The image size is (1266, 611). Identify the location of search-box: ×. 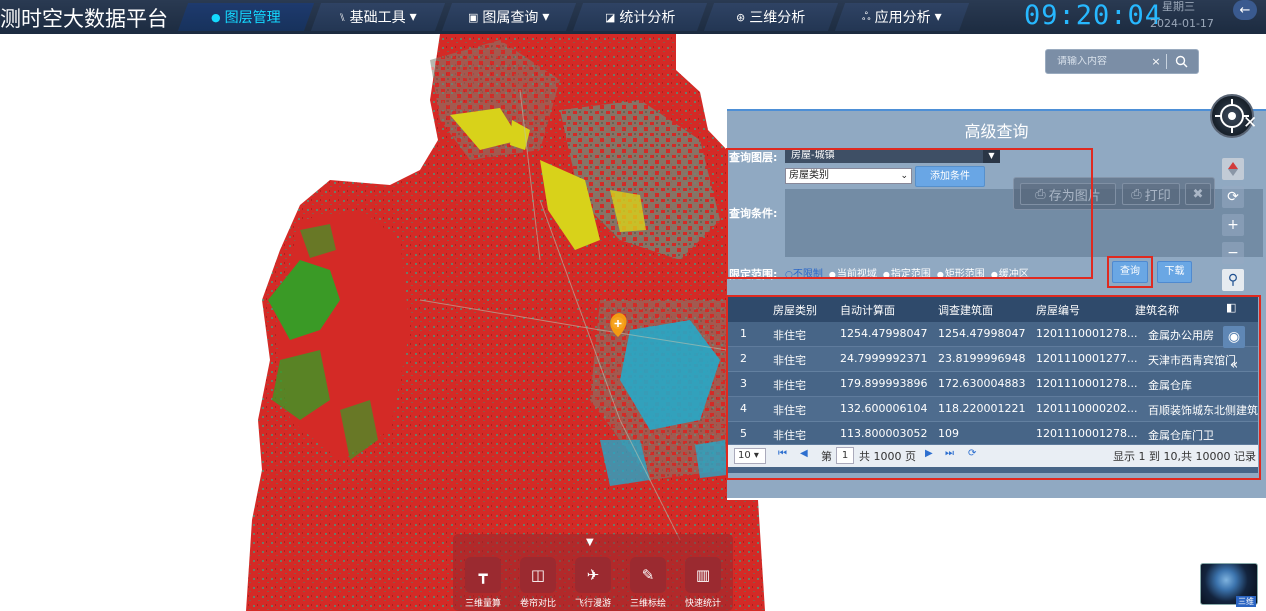
(1122, 61).